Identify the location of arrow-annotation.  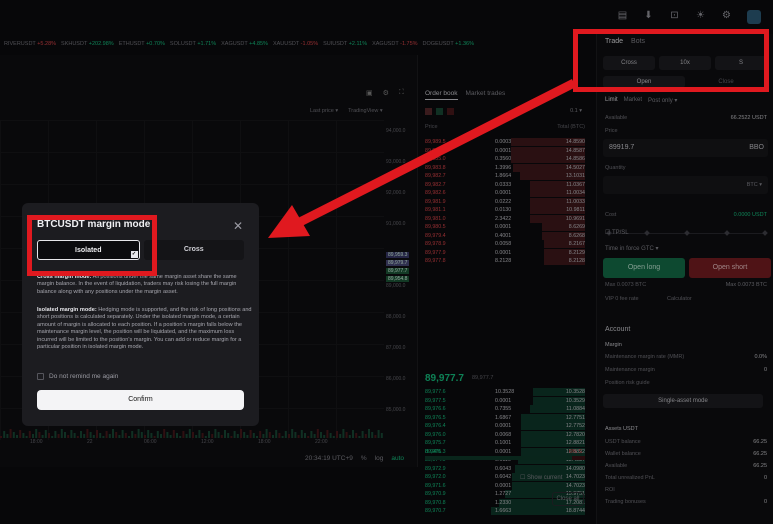
(422, 158).